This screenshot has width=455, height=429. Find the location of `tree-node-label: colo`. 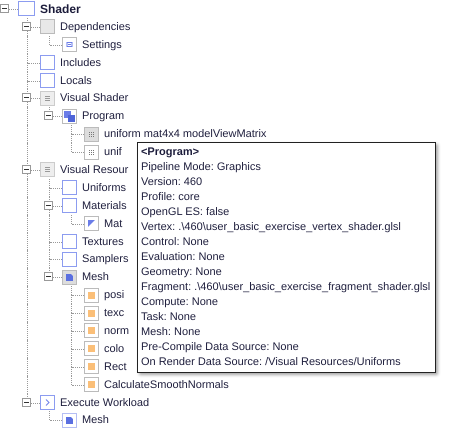

tree-node-label: colo is located at coordinates (114, 348).